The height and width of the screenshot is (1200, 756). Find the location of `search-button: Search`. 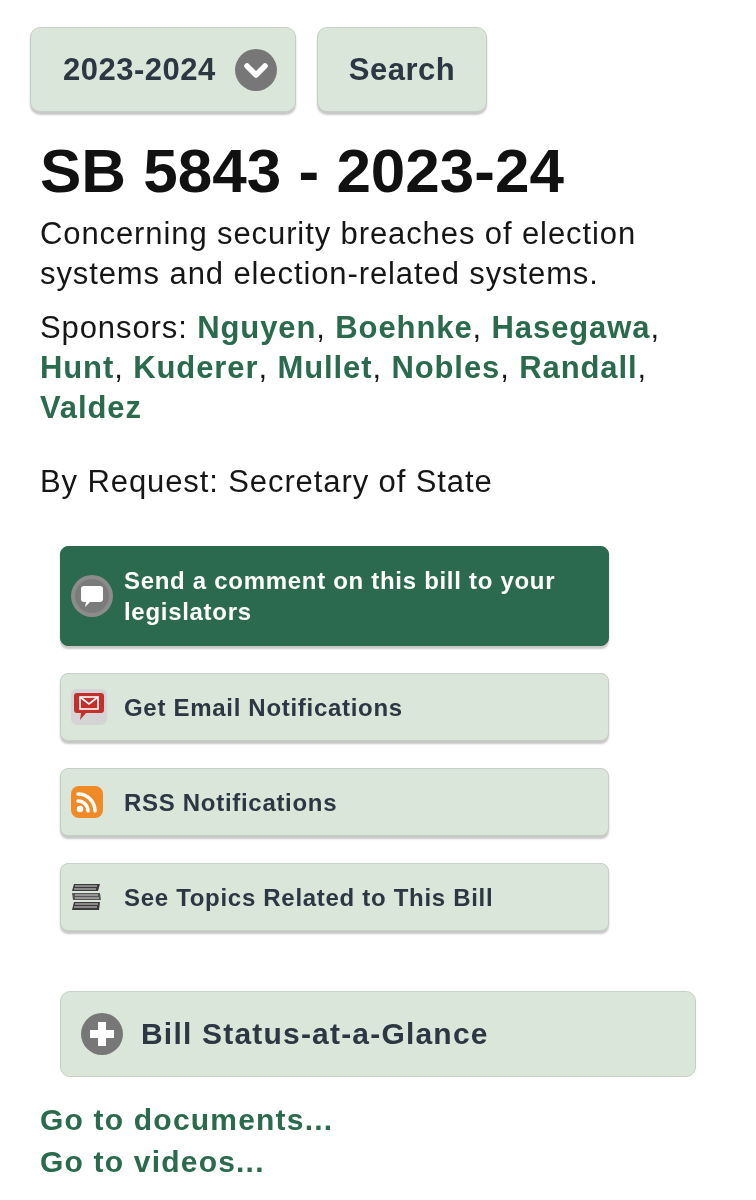

search-button: Search is located at coordinates (402, 69).